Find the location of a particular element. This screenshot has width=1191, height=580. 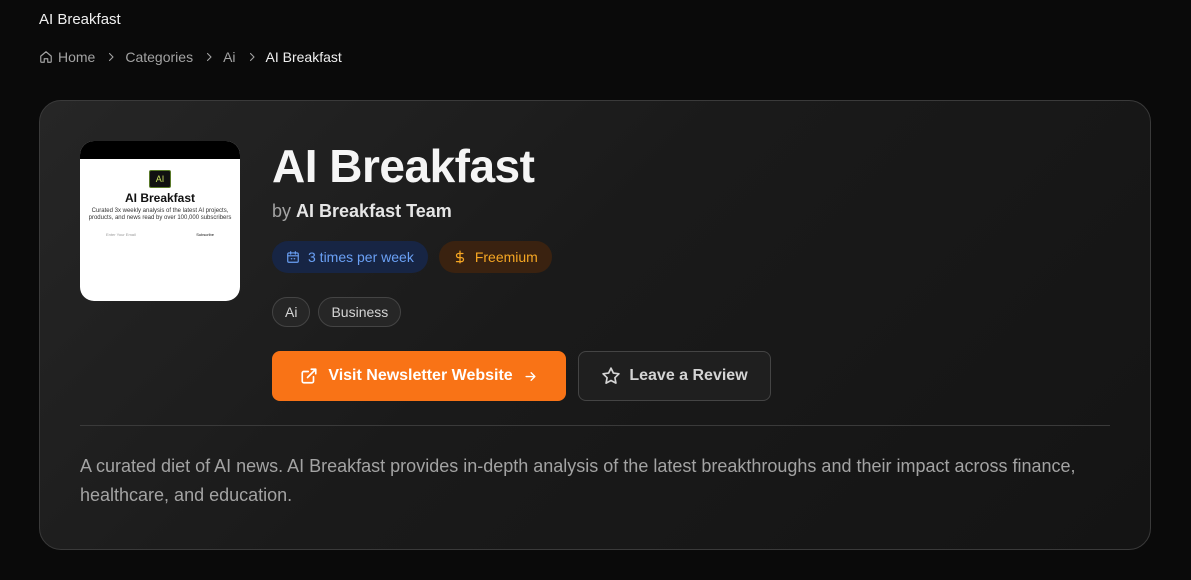

breadcrumb-label: Home is located at coordinates (77, 57).